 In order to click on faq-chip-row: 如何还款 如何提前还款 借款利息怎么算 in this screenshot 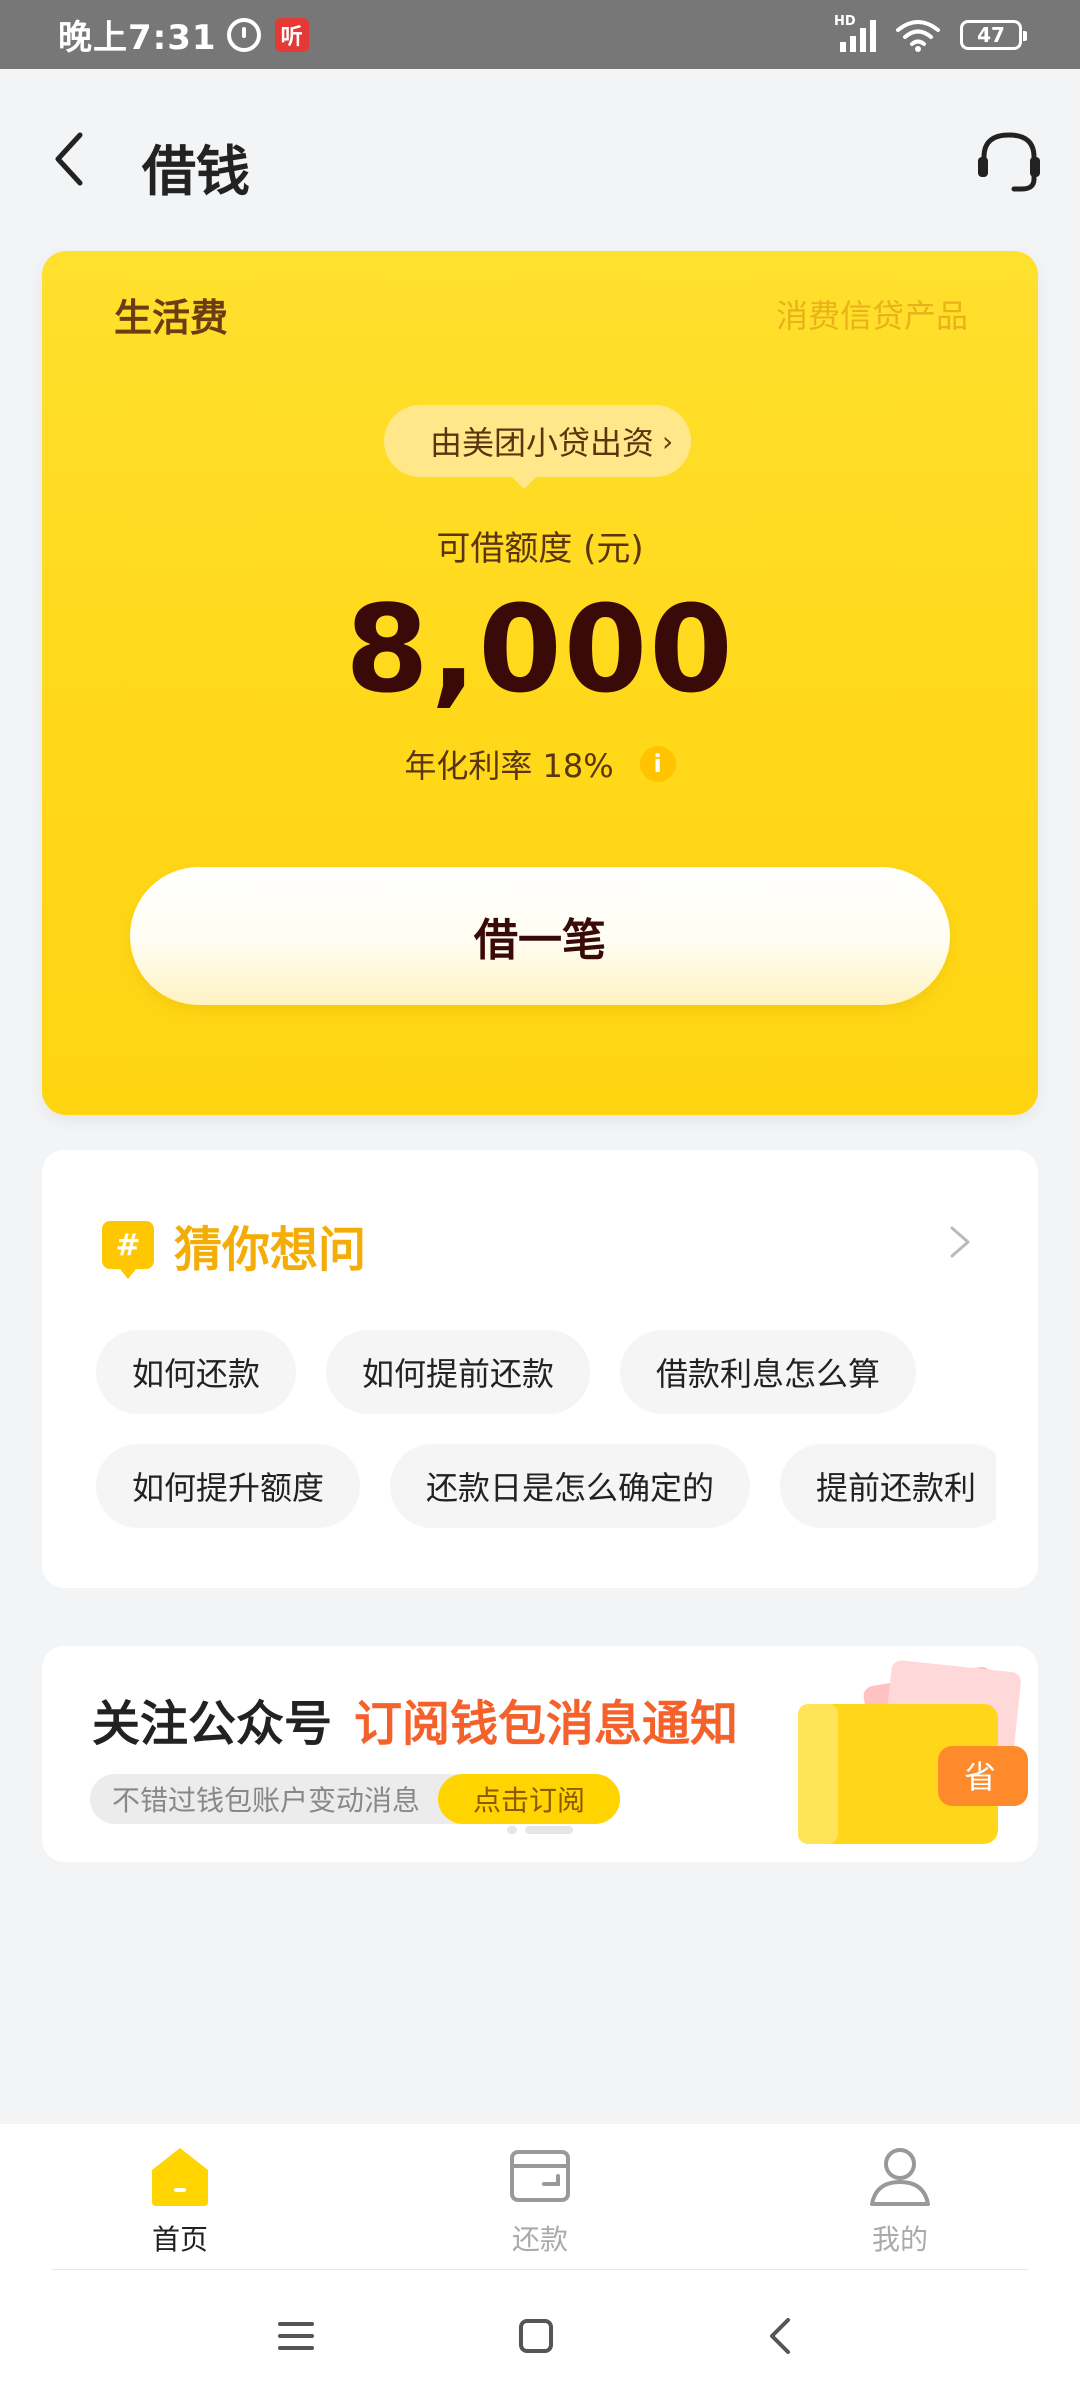, I will do `click(546, 1372)`.